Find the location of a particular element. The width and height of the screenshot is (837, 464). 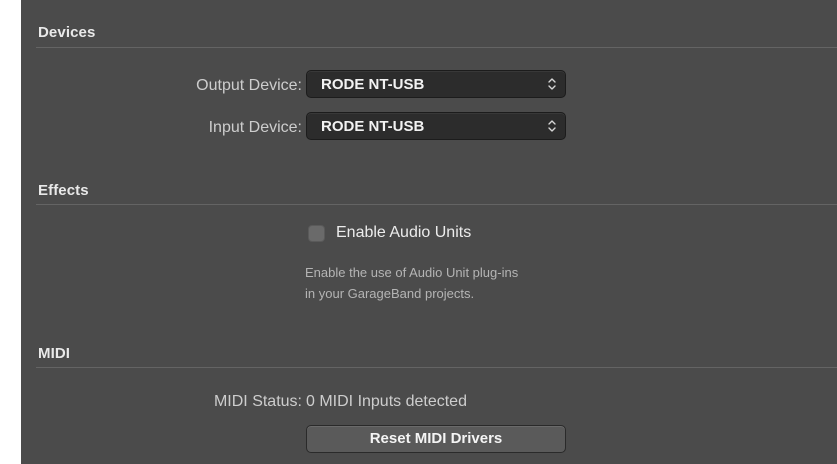

midi-section-title: MIDI is located at coordinates (54, 353).